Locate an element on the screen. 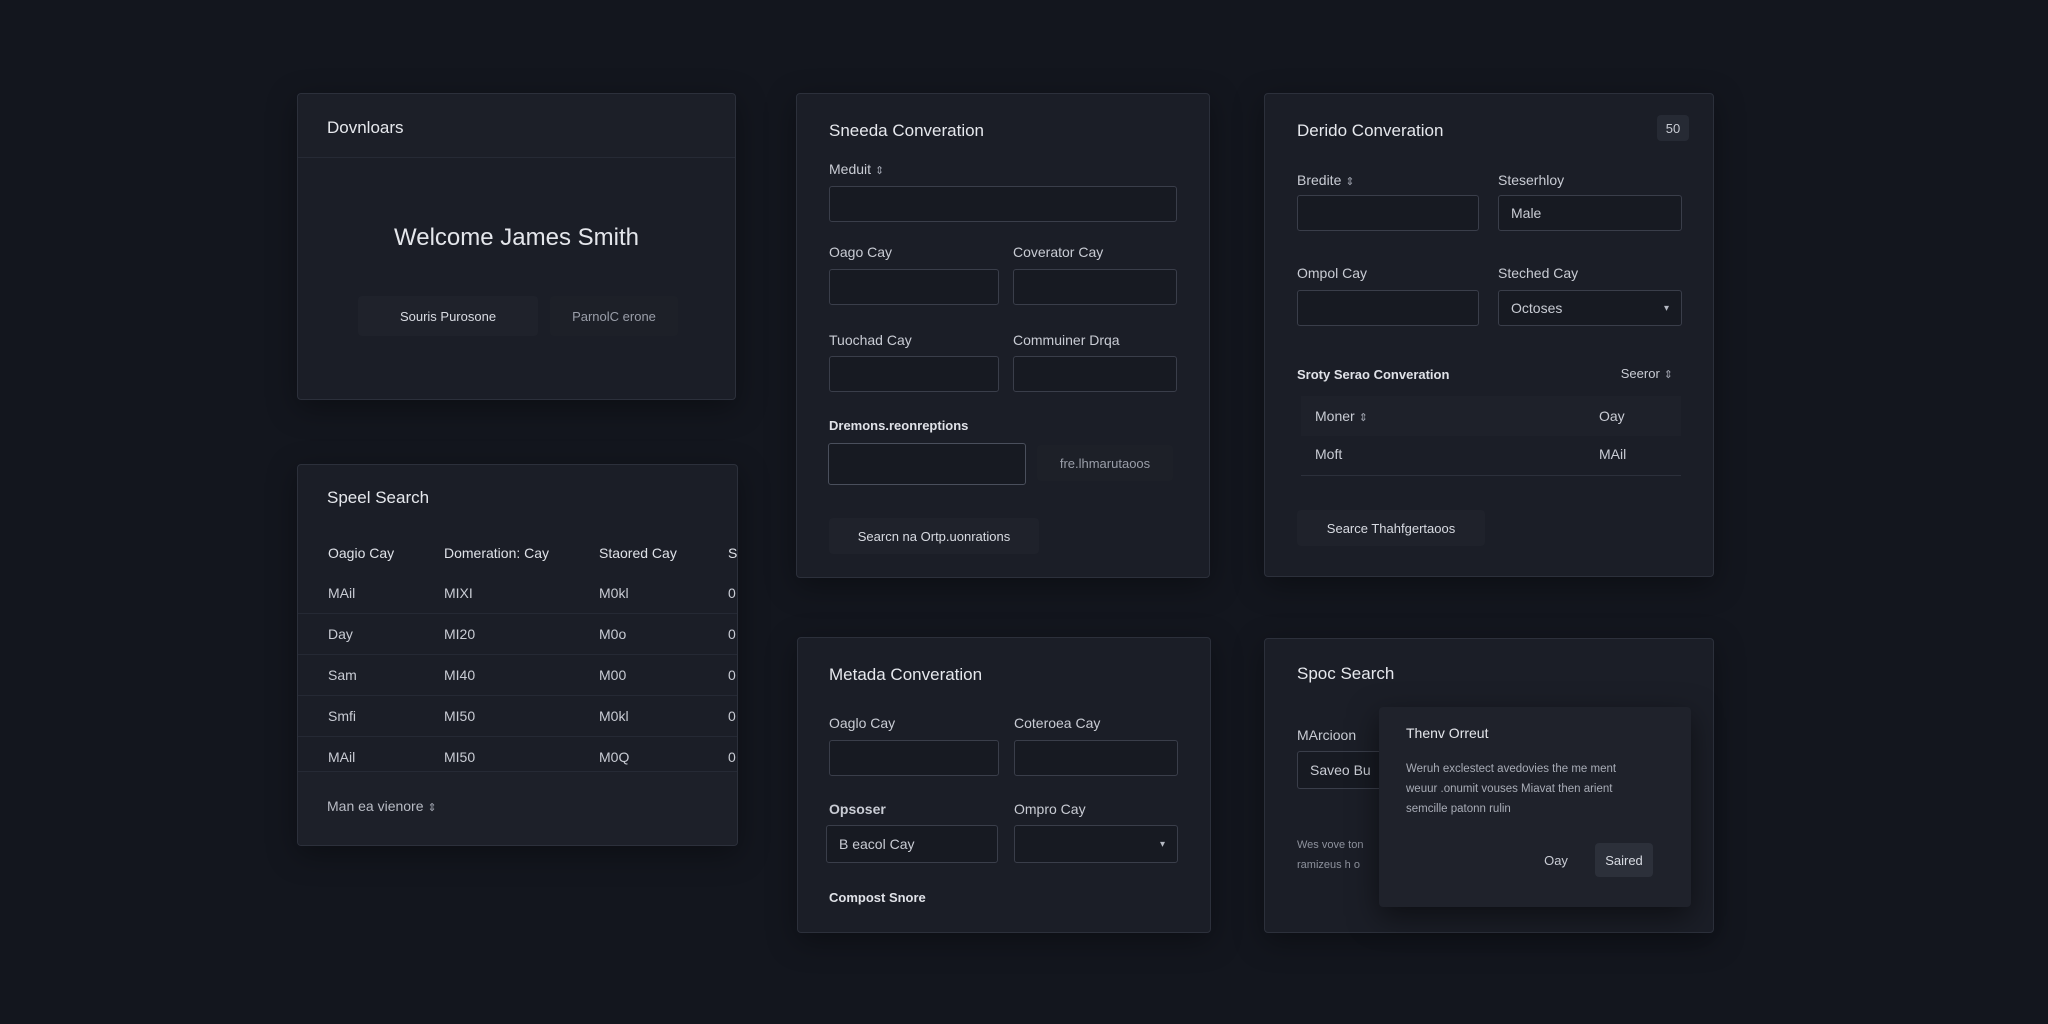  commuiner-drqa-label: Commuiner Drqa is located at coordinates (1066, 340).